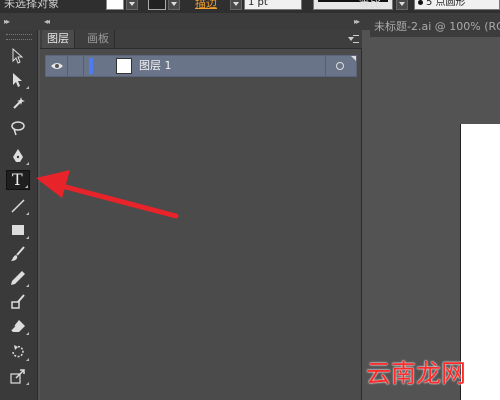 The height and width of the screenshot is (400, 500). What do you see at coordinates (53, 184) in the screenshot?
I see `arrow-head-icon` at bounding box center [53, 184].